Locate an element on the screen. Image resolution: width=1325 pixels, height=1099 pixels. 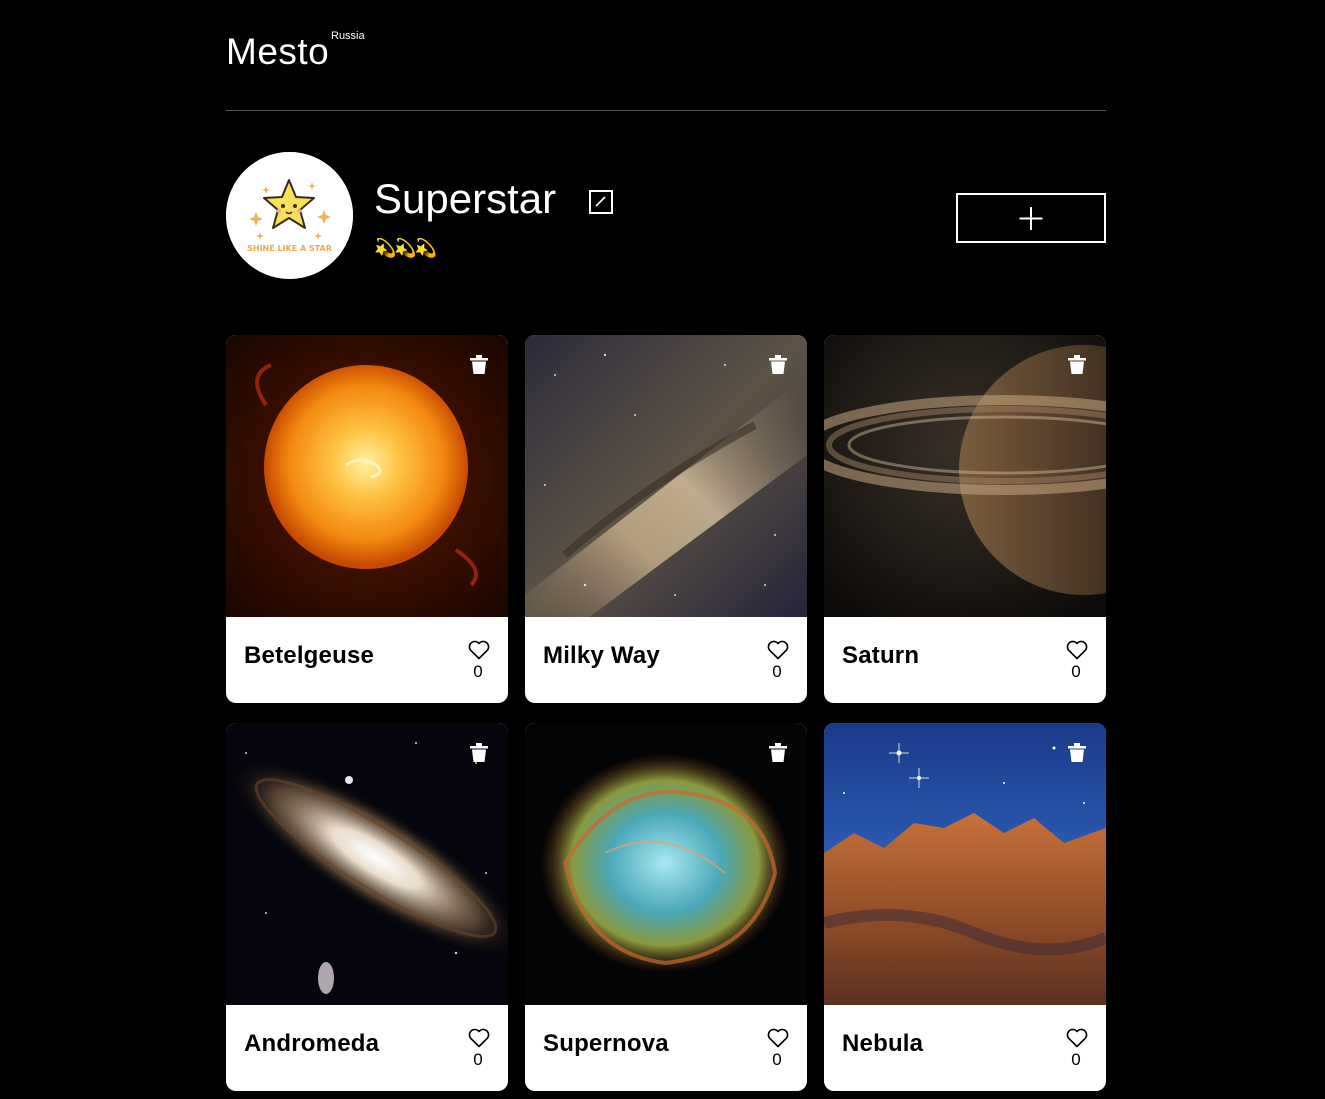
card-title: Nebula is located at coordinates (883, 1043).